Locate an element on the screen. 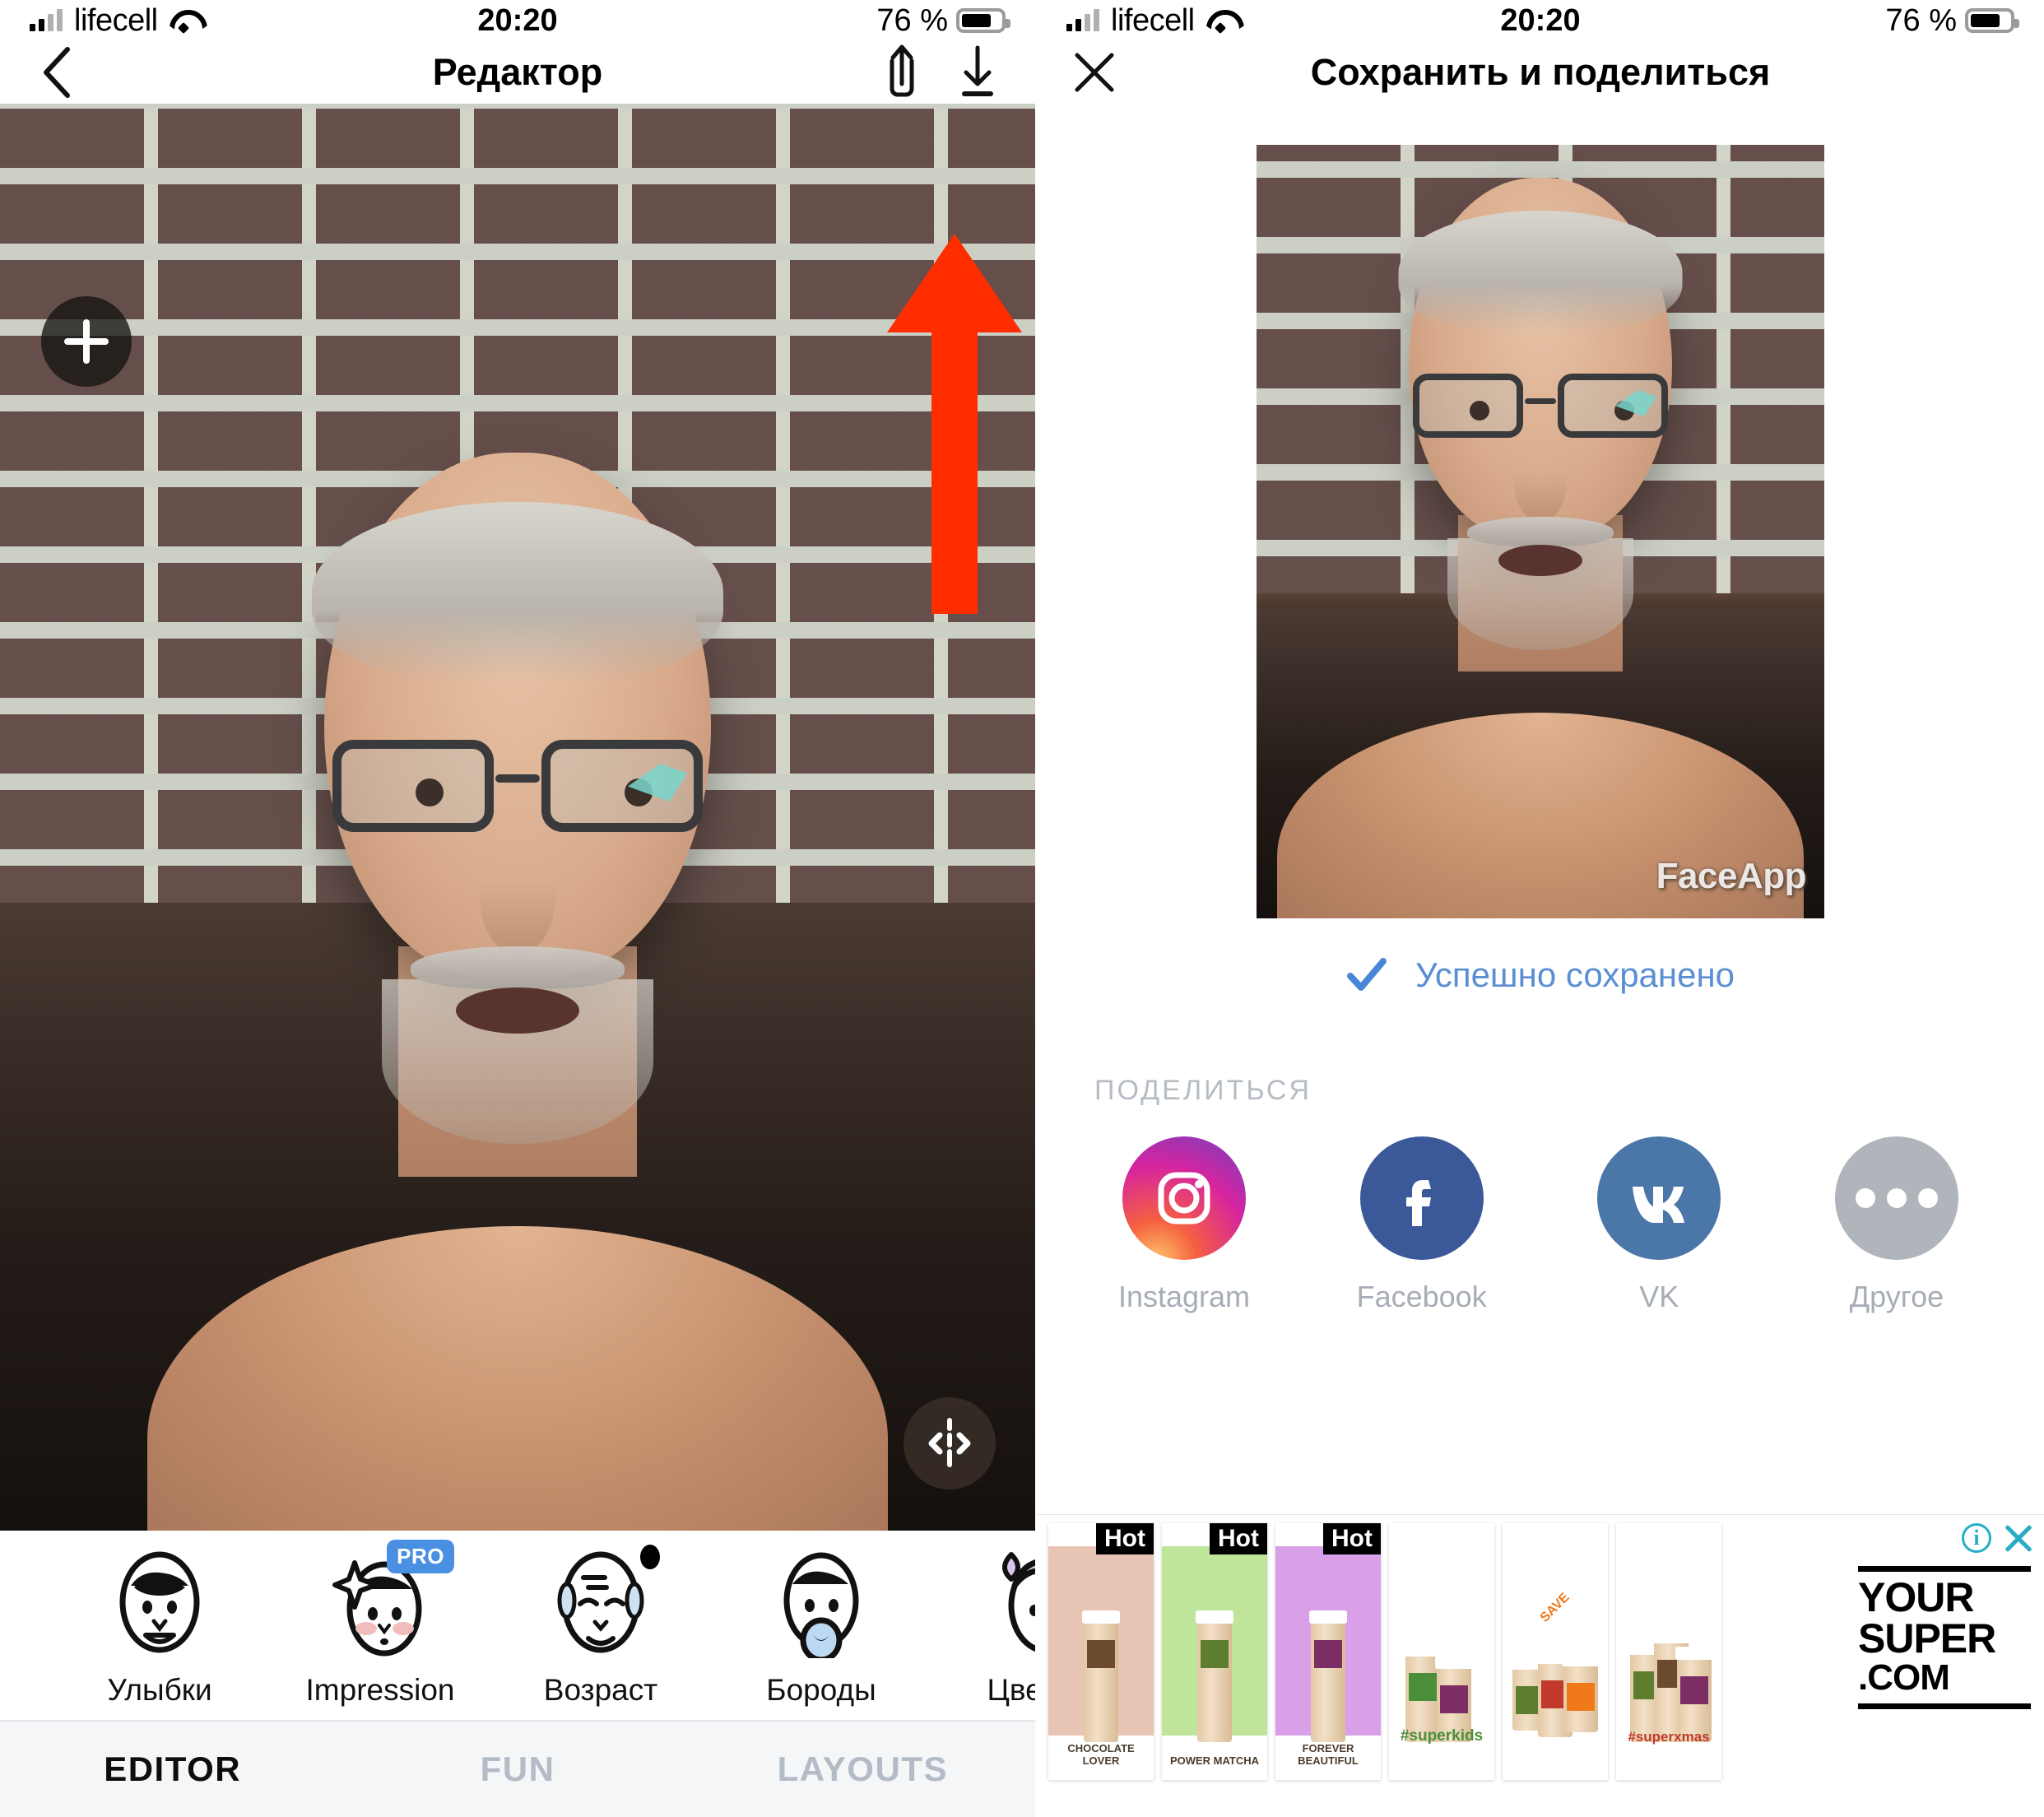 This screenshot has width=2044, height=1817. ad-info-icon: i is located at coordinates (1976, 1538).